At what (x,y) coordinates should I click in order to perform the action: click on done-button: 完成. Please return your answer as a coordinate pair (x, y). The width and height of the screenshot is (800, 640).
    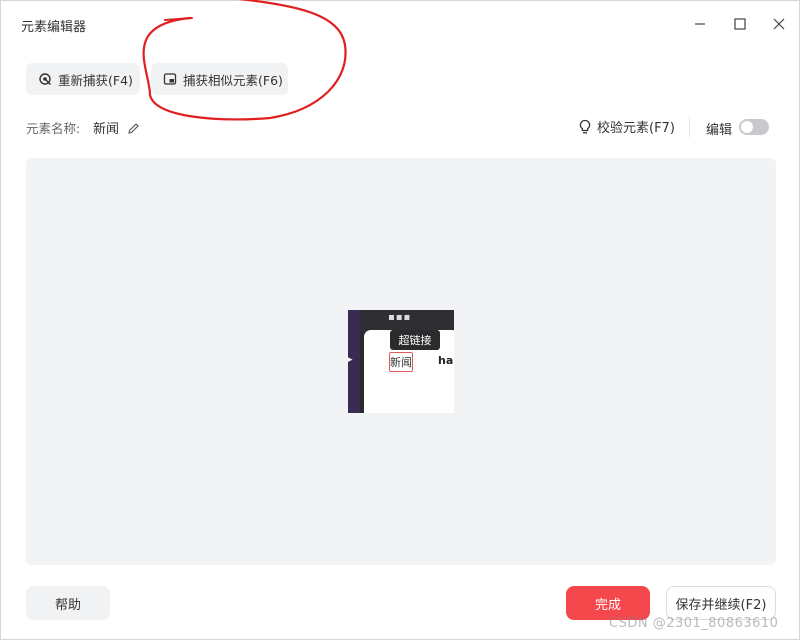
    Looking at the image, I should click on (608, 603).